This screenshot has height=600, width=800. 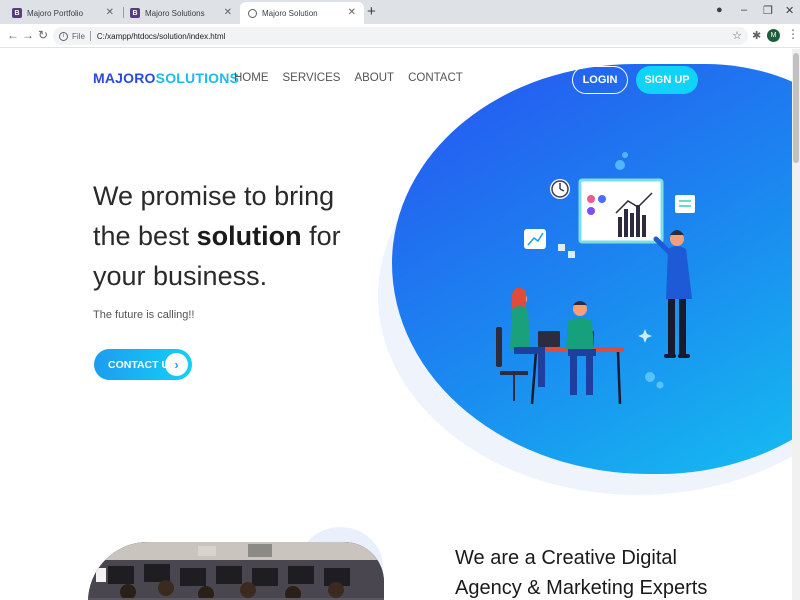 I want to click on browser-tab-1: B Majoro Portfolio ✕, so click(x=63, y=13).